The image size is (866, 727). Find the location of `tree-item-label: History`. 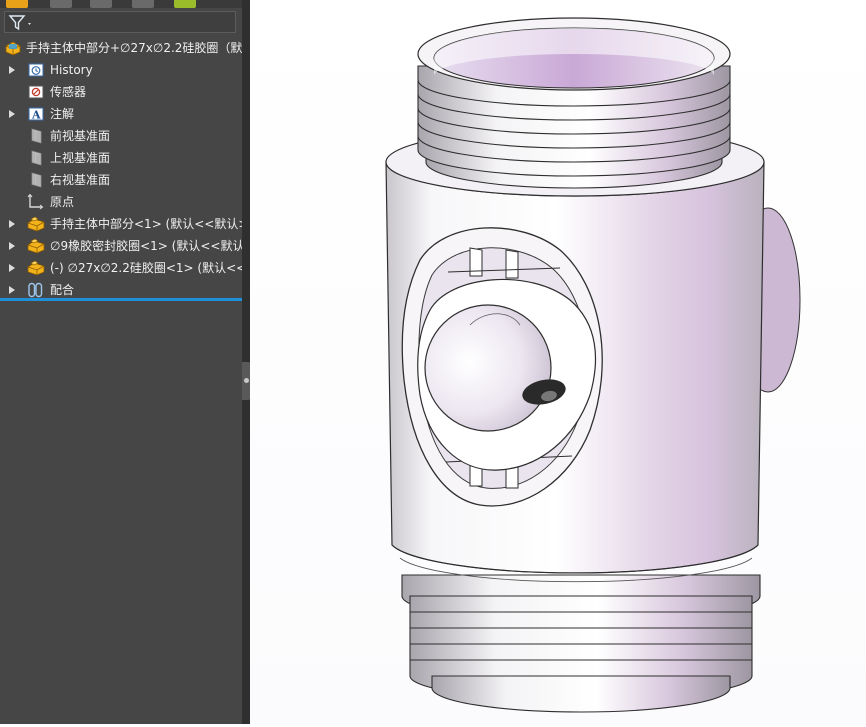

tree-item-label: History is located at coordinates (71, 70).